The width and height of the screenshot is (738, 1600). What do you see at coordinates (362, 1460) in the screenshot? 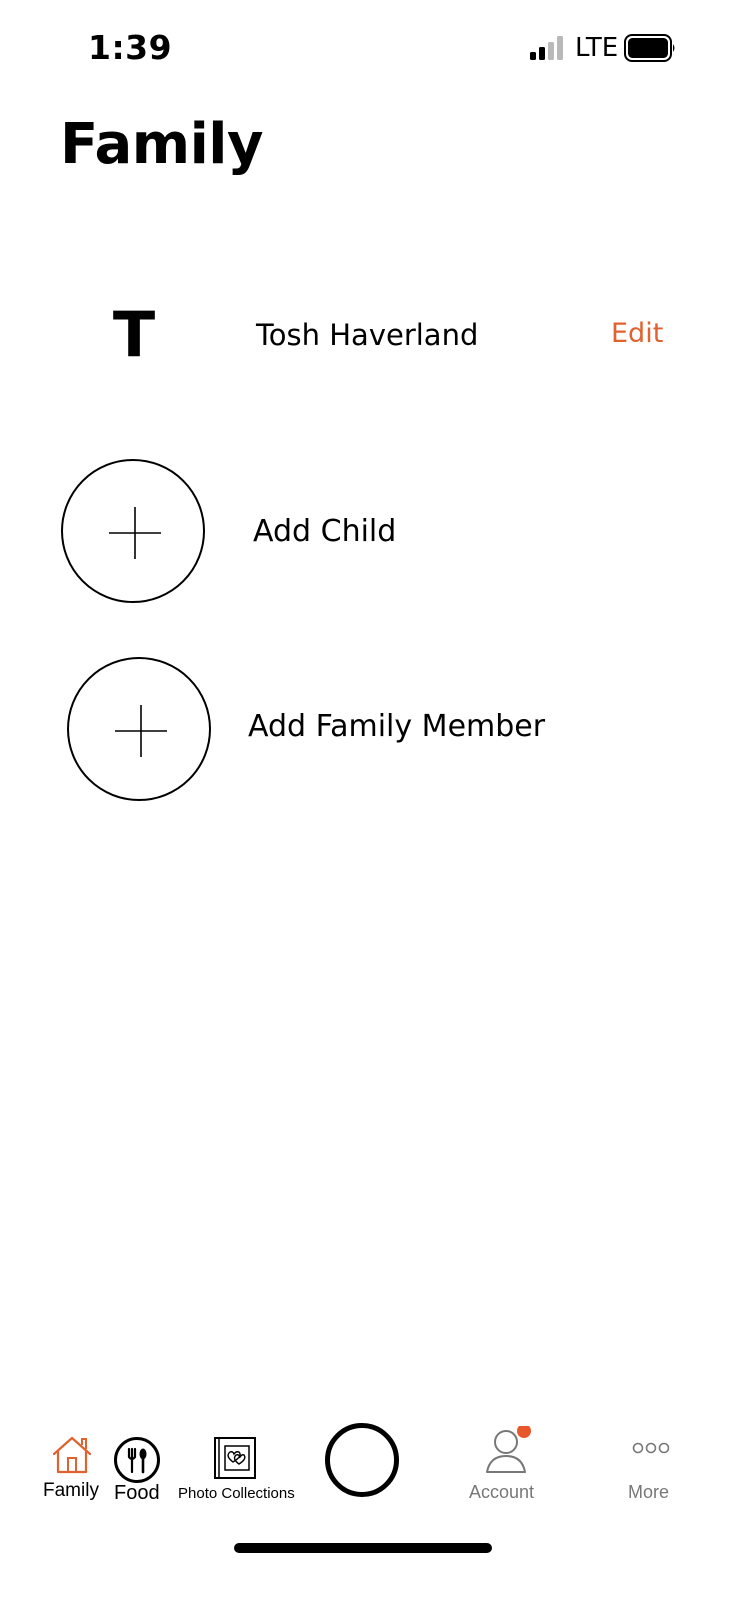
I see `center-capture-button` at bounding box center [362, 1460].